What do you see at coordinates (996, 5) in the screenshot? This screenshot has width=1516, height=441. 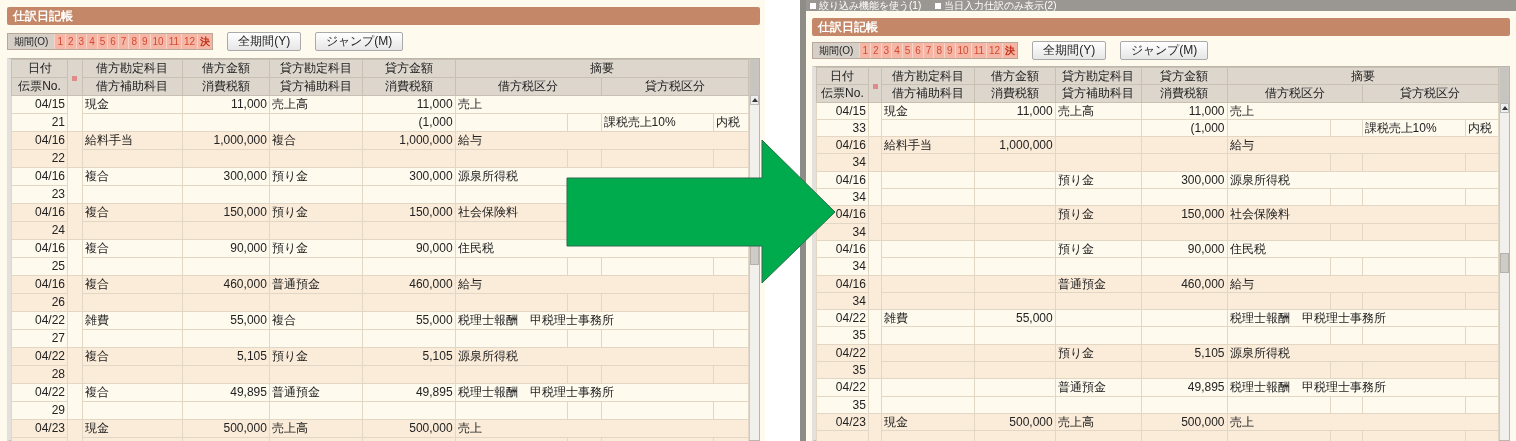 I see `filter-option: 当日入力仕訳のみ表示(2)` at bounding box center [996, 5].